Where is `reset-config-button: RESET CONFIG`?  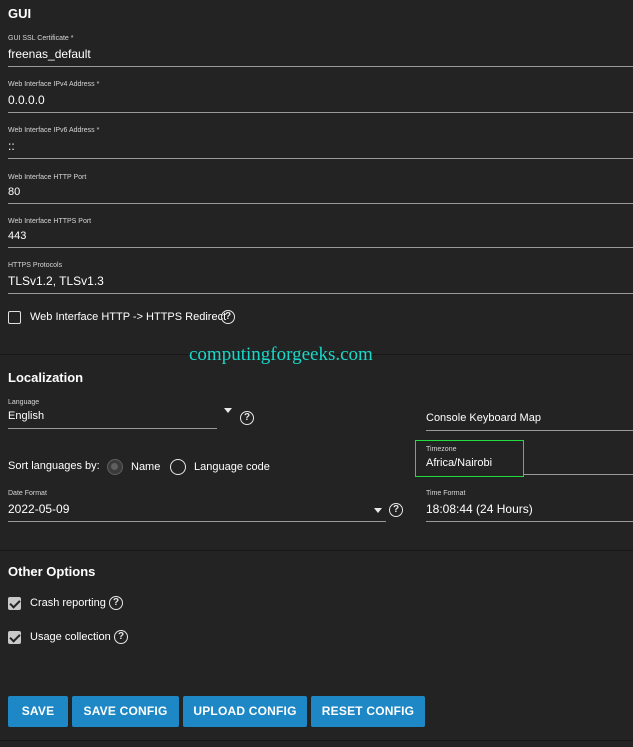 reset-config-button: RESET CONFIG is located at coordinates (368, 711).